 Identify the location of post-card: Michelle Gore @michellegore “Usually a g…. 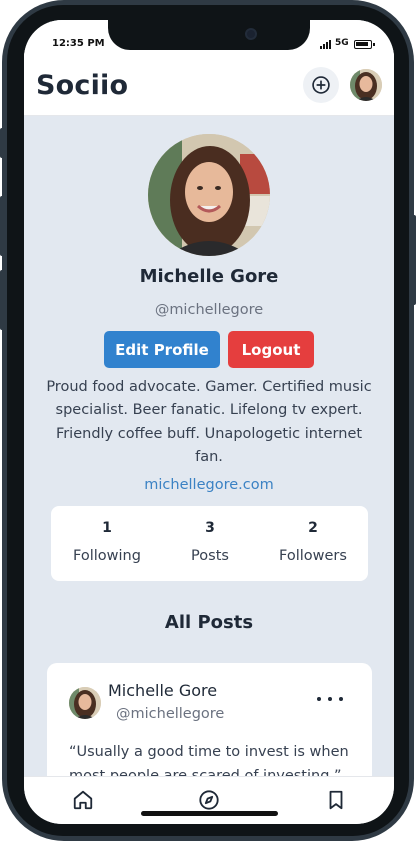
(209, 719).